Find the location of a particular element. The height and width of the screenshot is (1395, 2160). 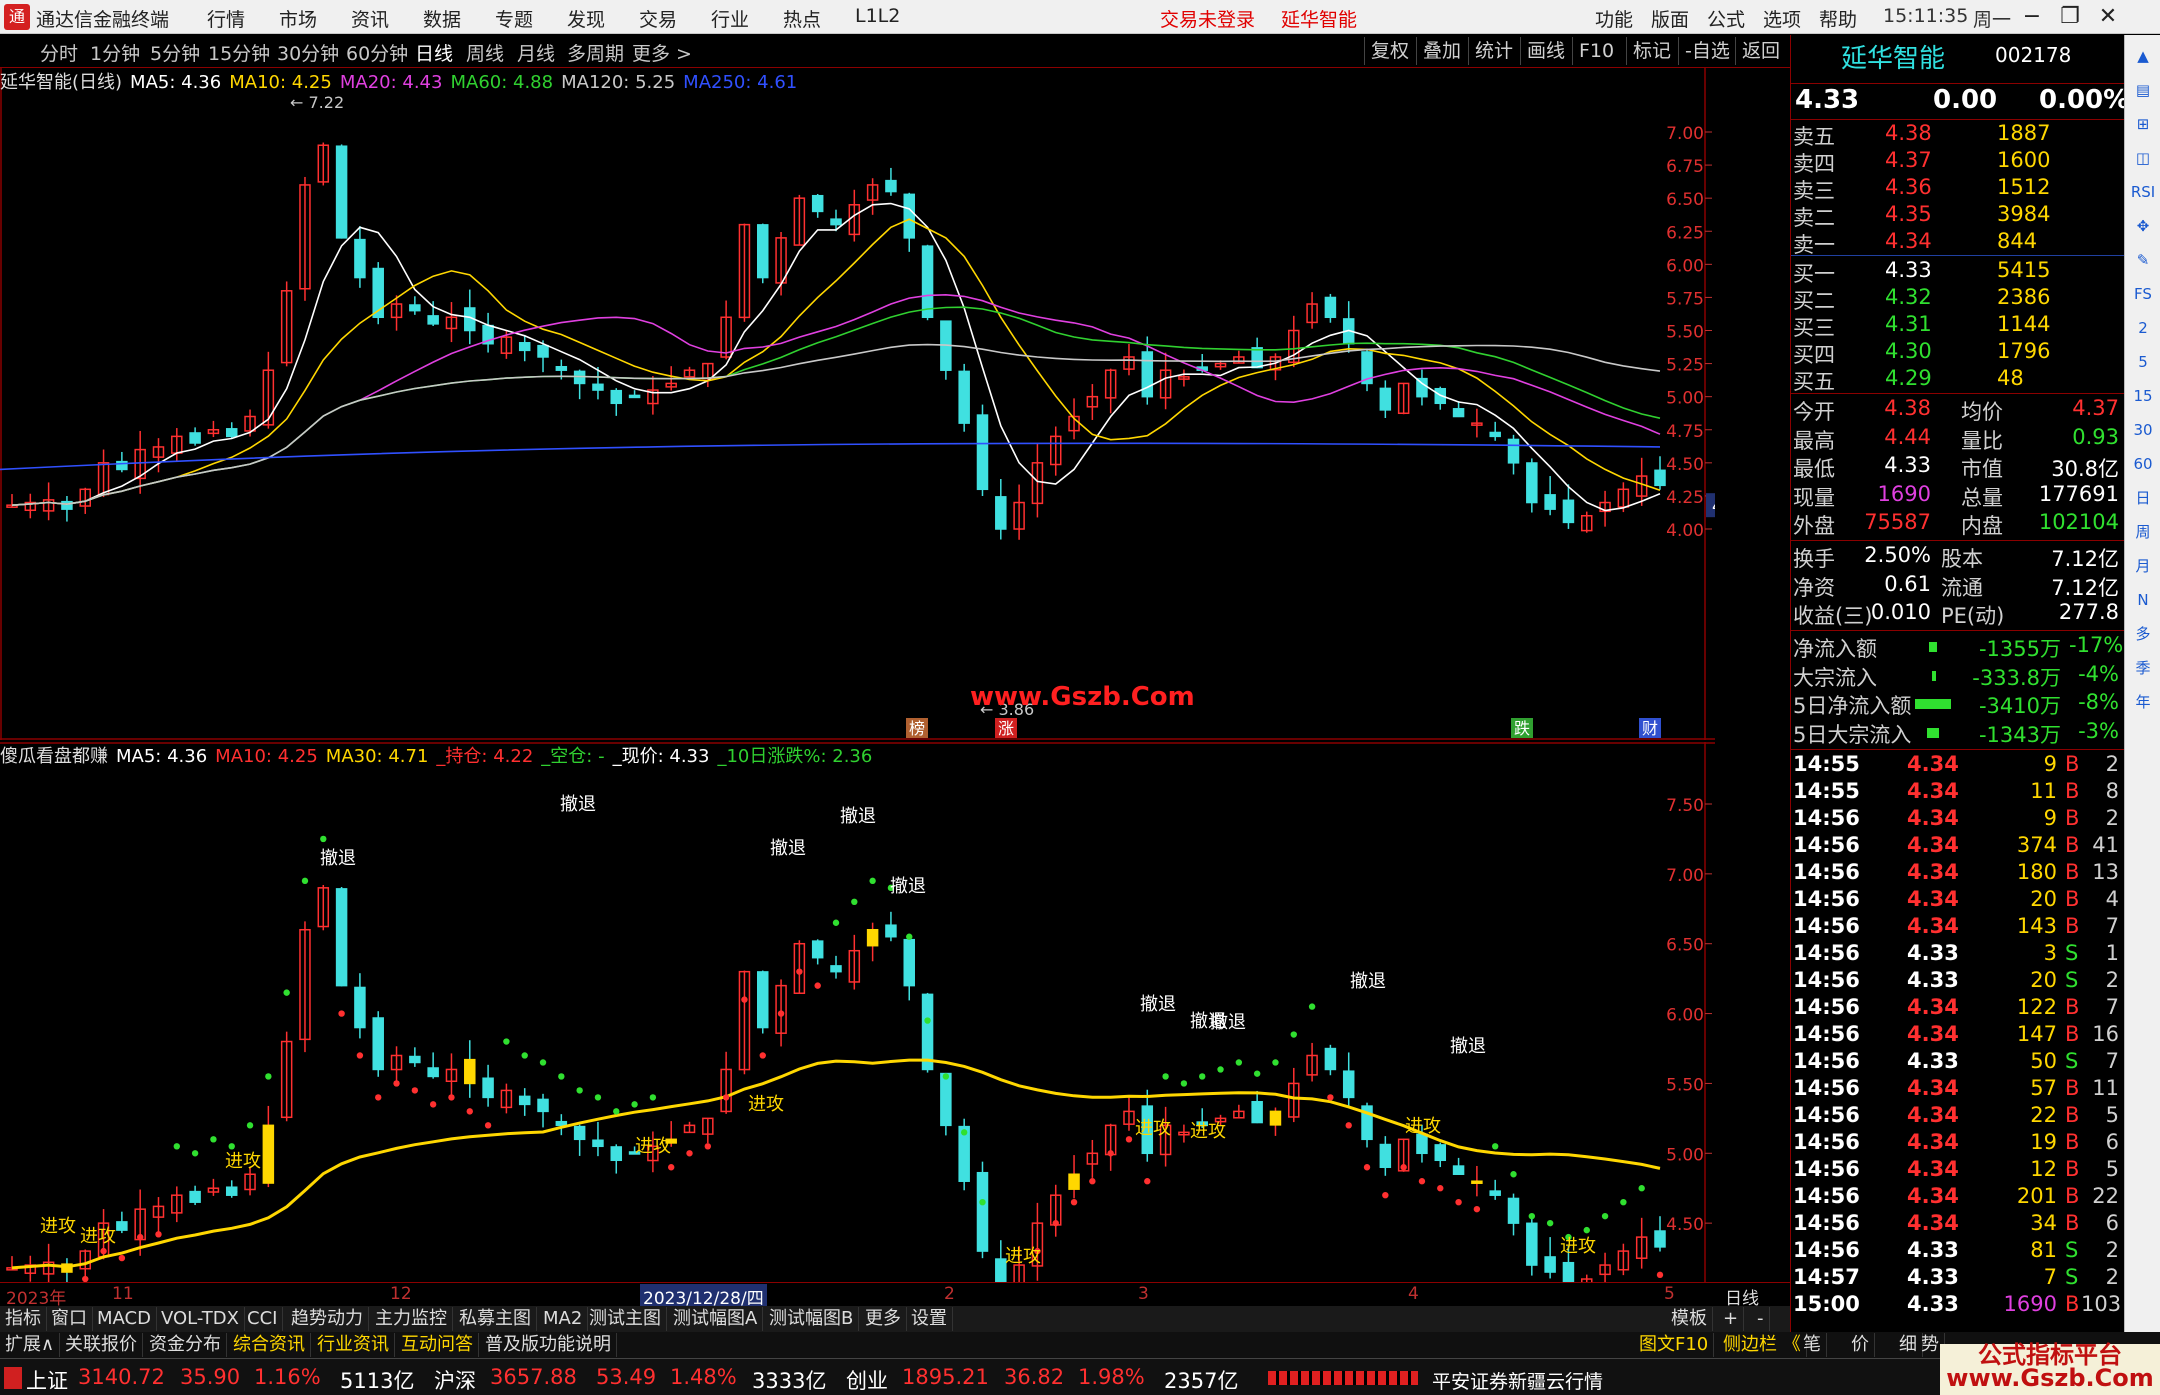

menu-zixun: 资讯 is located at coordinates (370, 18).